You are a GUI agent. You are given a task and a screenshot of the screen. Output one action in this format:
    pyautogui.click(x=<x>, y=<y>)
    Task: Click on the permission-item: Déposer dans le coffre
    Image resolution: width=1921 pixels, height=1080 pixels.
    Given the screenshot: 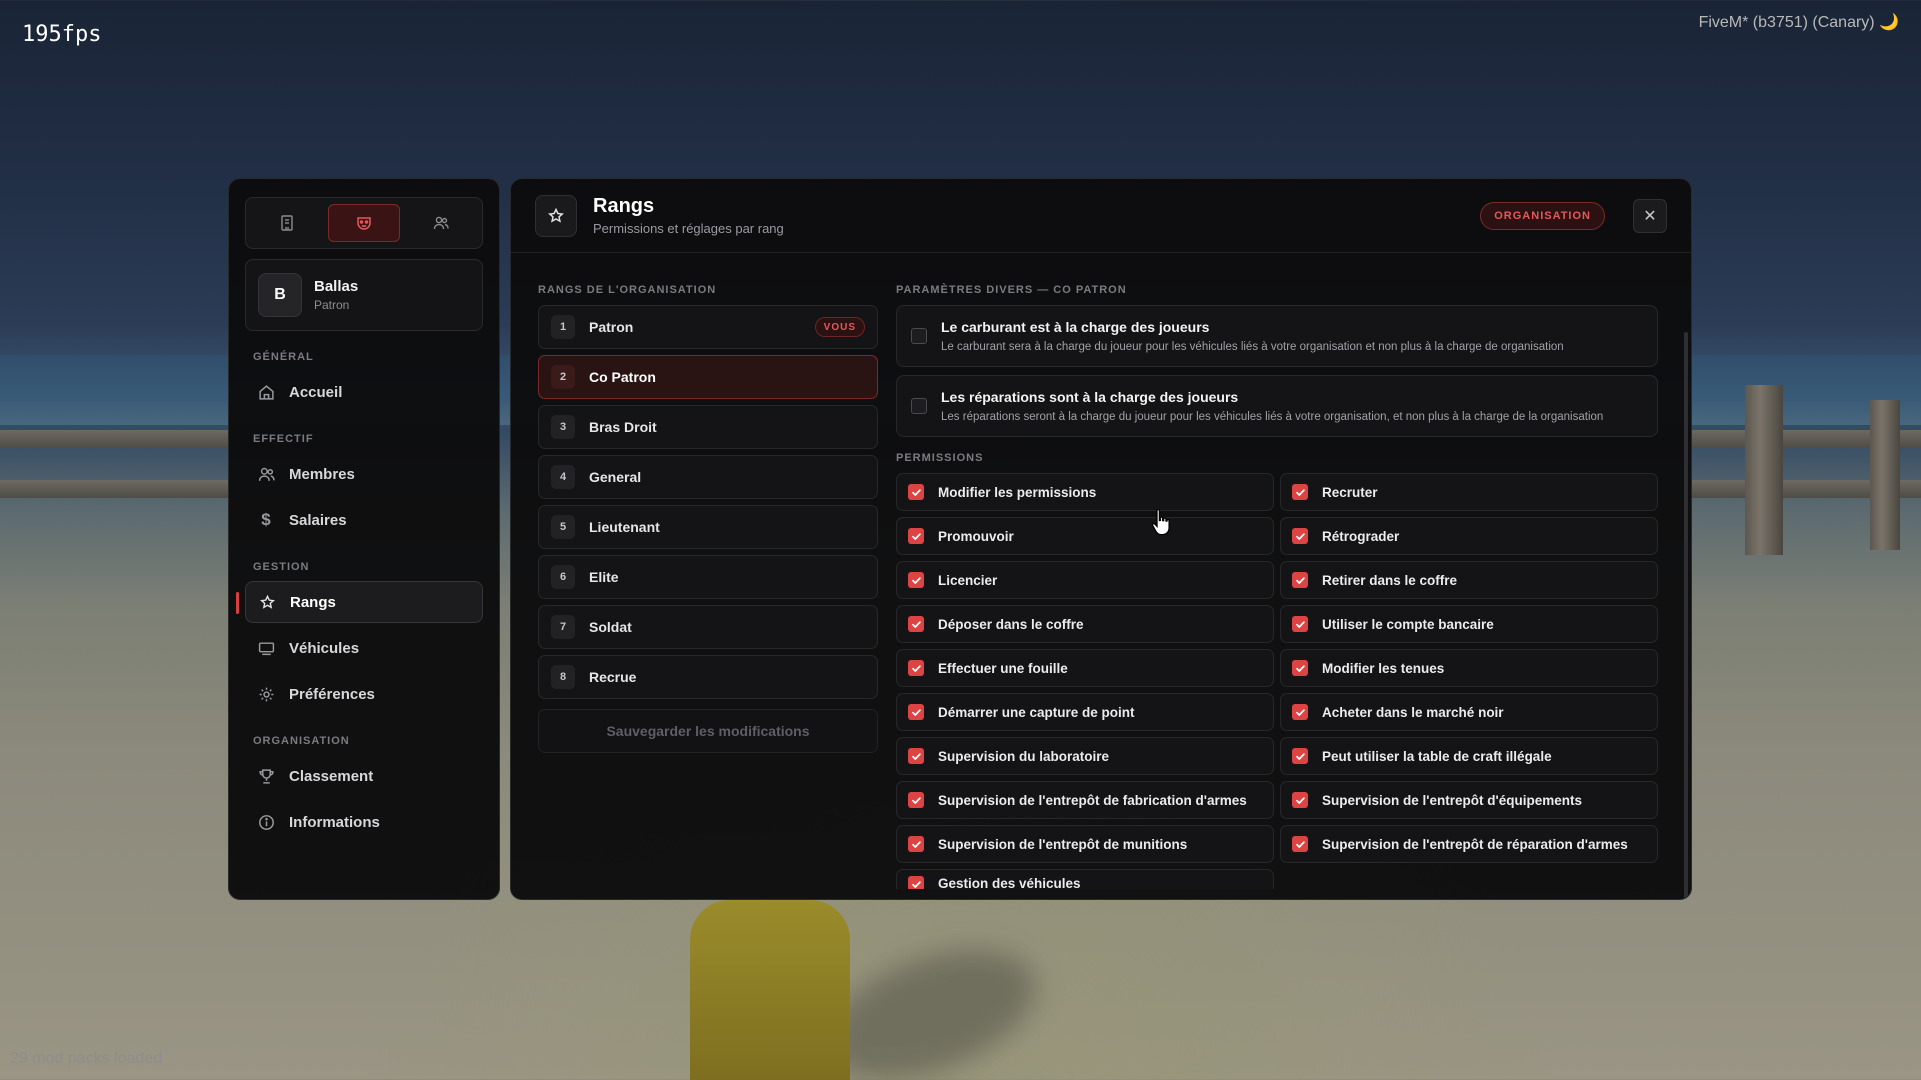 What is the action you would take?
    pyautogui.click(x=1085, y=624)
    